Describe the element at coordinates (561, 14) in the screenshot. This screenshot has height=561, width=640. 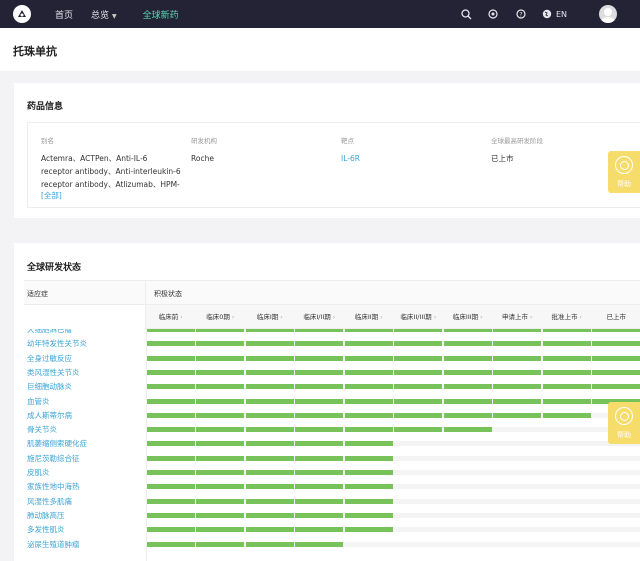
I see `language-label: EN` at that location.